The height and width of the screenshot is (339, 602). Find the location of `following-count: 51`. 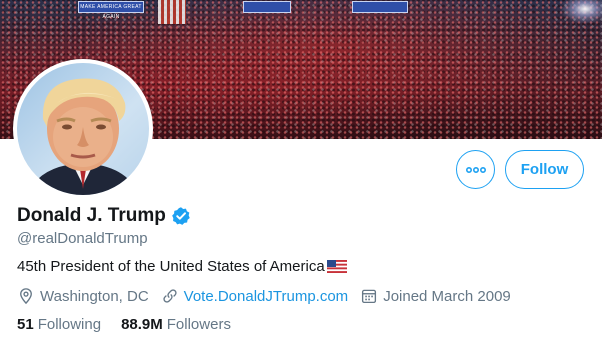

following-count: 51 is located at coordinates (25, 324).